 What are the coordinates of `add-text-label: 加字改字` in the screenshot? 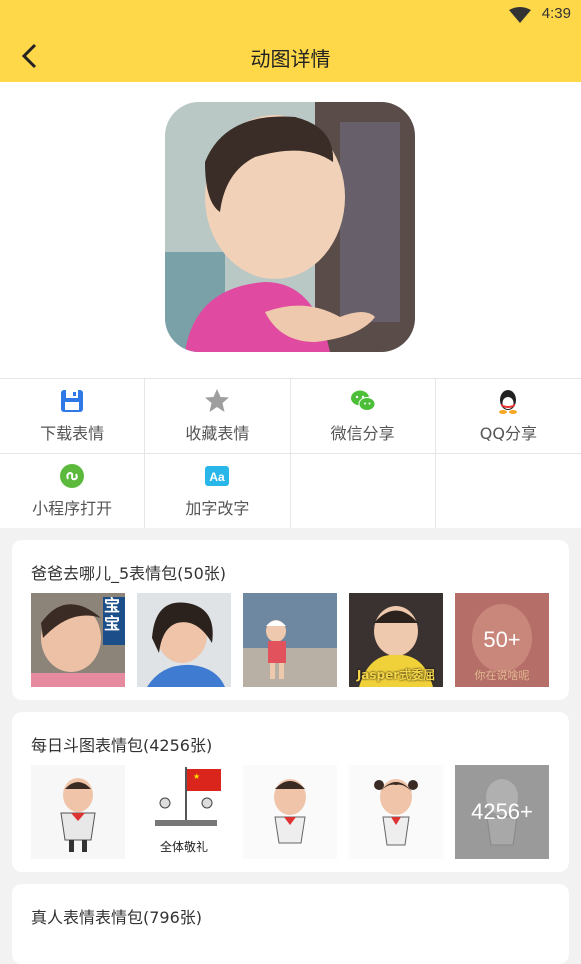 It's located at (217, 508).